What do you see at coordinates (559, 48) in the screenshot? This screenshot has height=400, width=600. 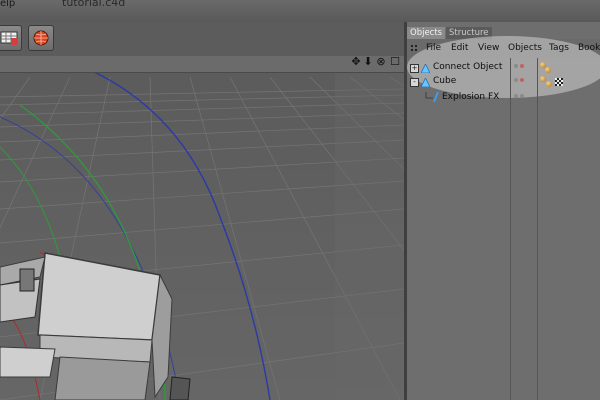 I see `menu-tags: Tags` at bounding box center [559, 48].